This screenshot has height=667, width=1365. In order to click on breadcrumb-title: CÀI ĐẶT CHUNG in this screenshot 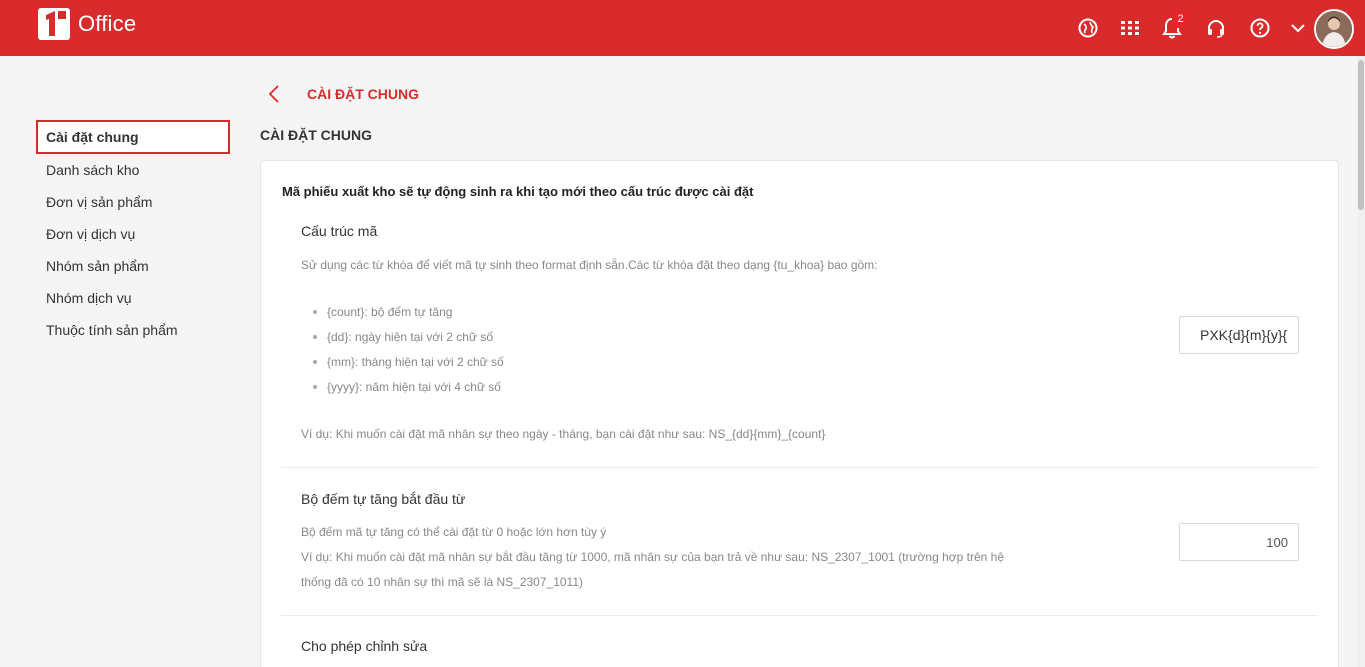, I will do `click(363, 94)`.